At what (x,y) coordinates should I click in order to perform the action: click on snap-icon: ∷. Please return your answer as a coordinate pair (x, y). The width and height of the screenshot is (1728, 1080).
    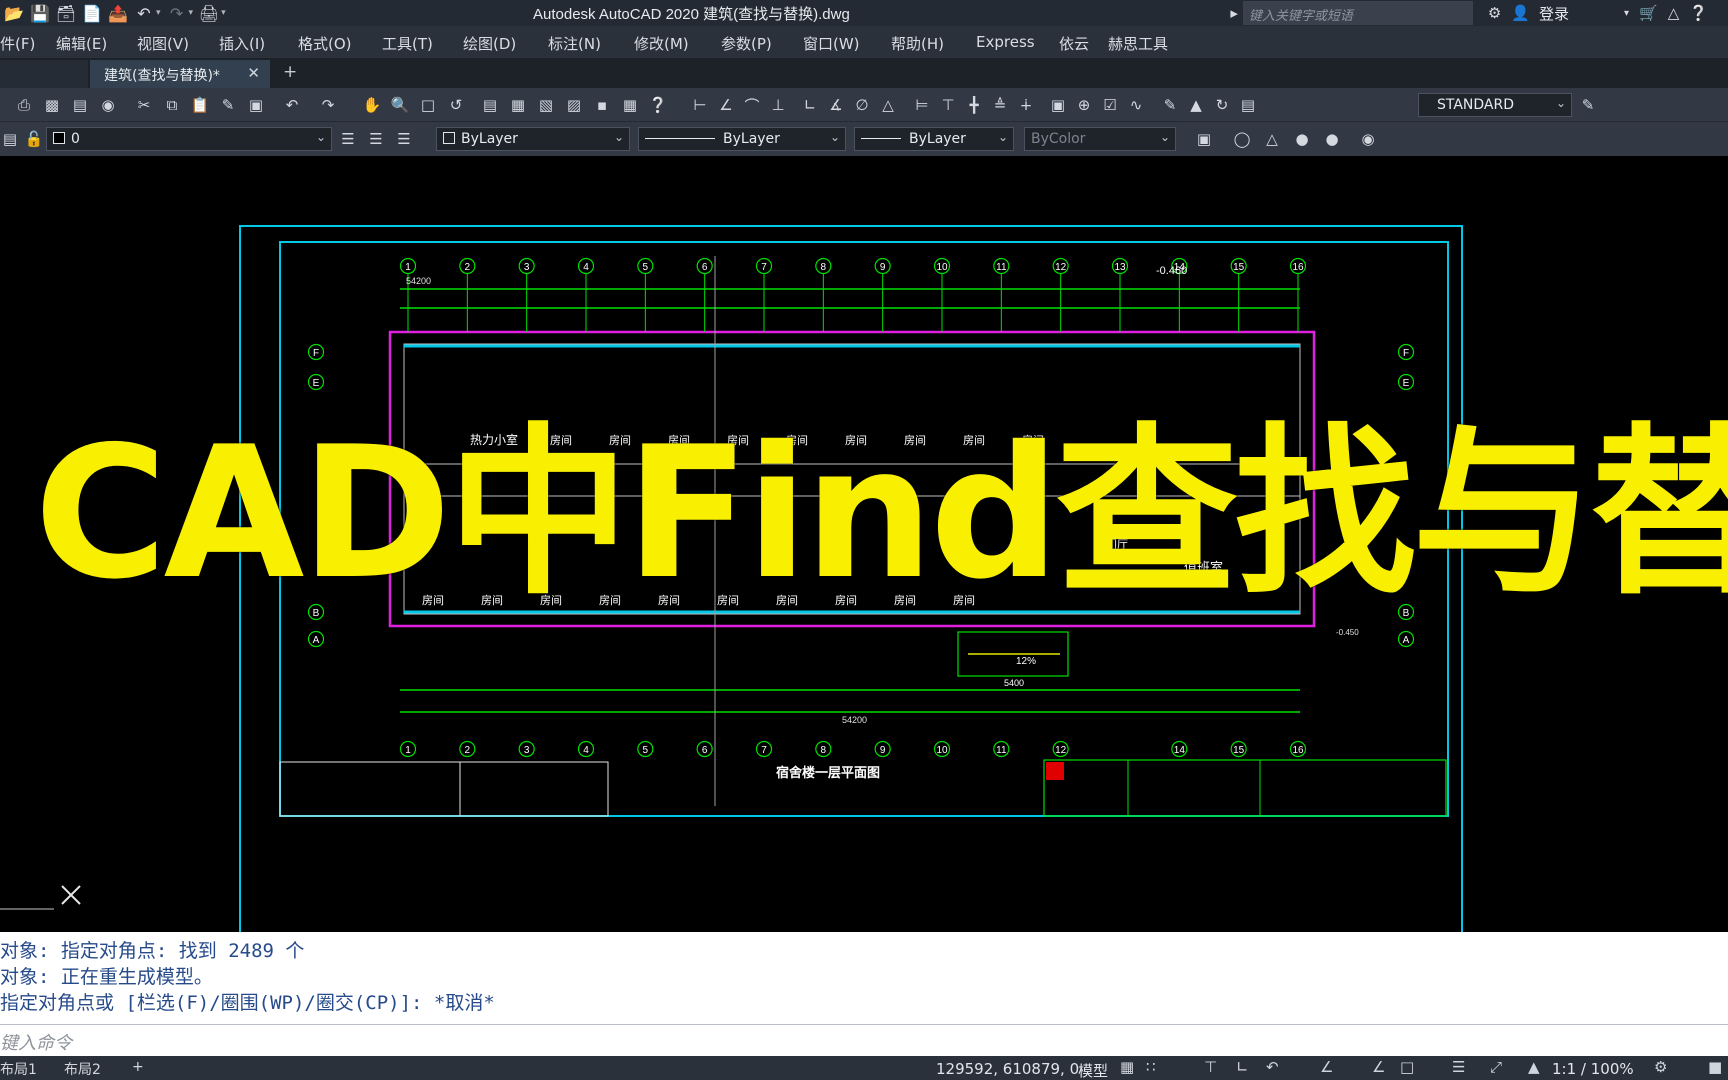
    Looking at the image, I should click on (1151, 1067).